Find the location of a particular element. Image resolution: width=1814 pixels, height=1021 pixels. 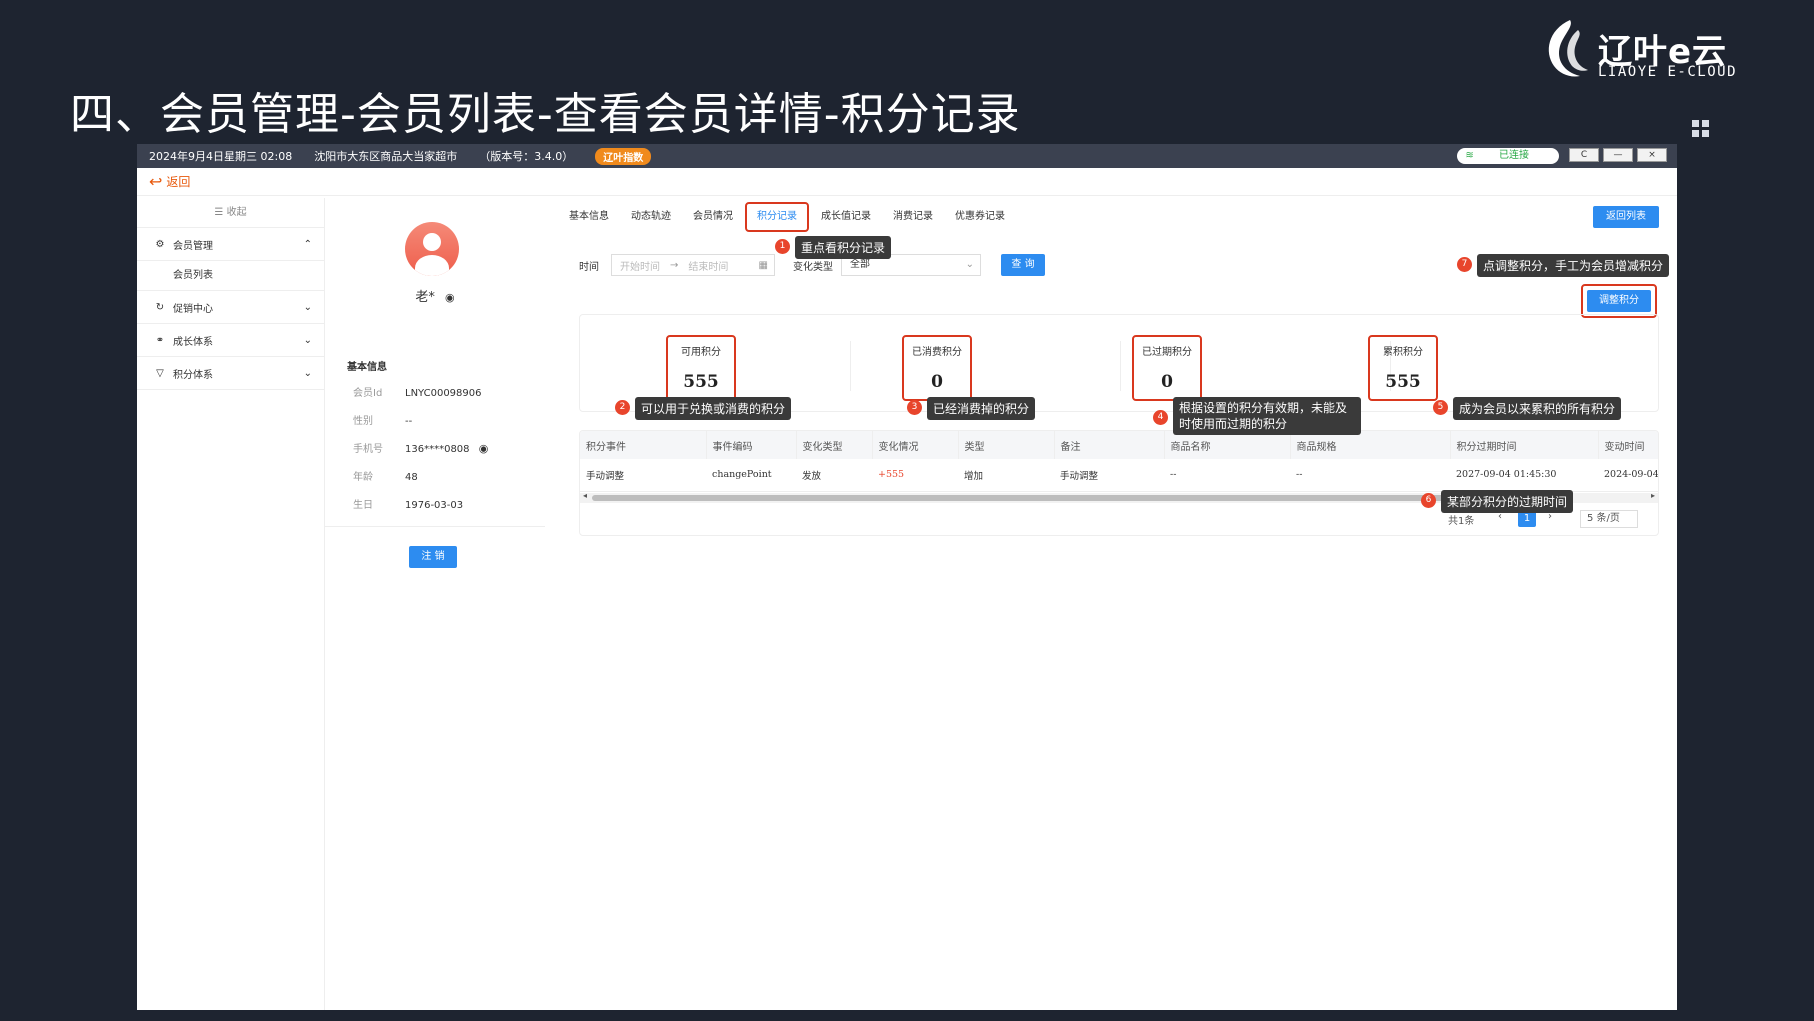

date-range-picker: 开始时间 → 结束时间 ▦ is located at coordinates (693, 265).